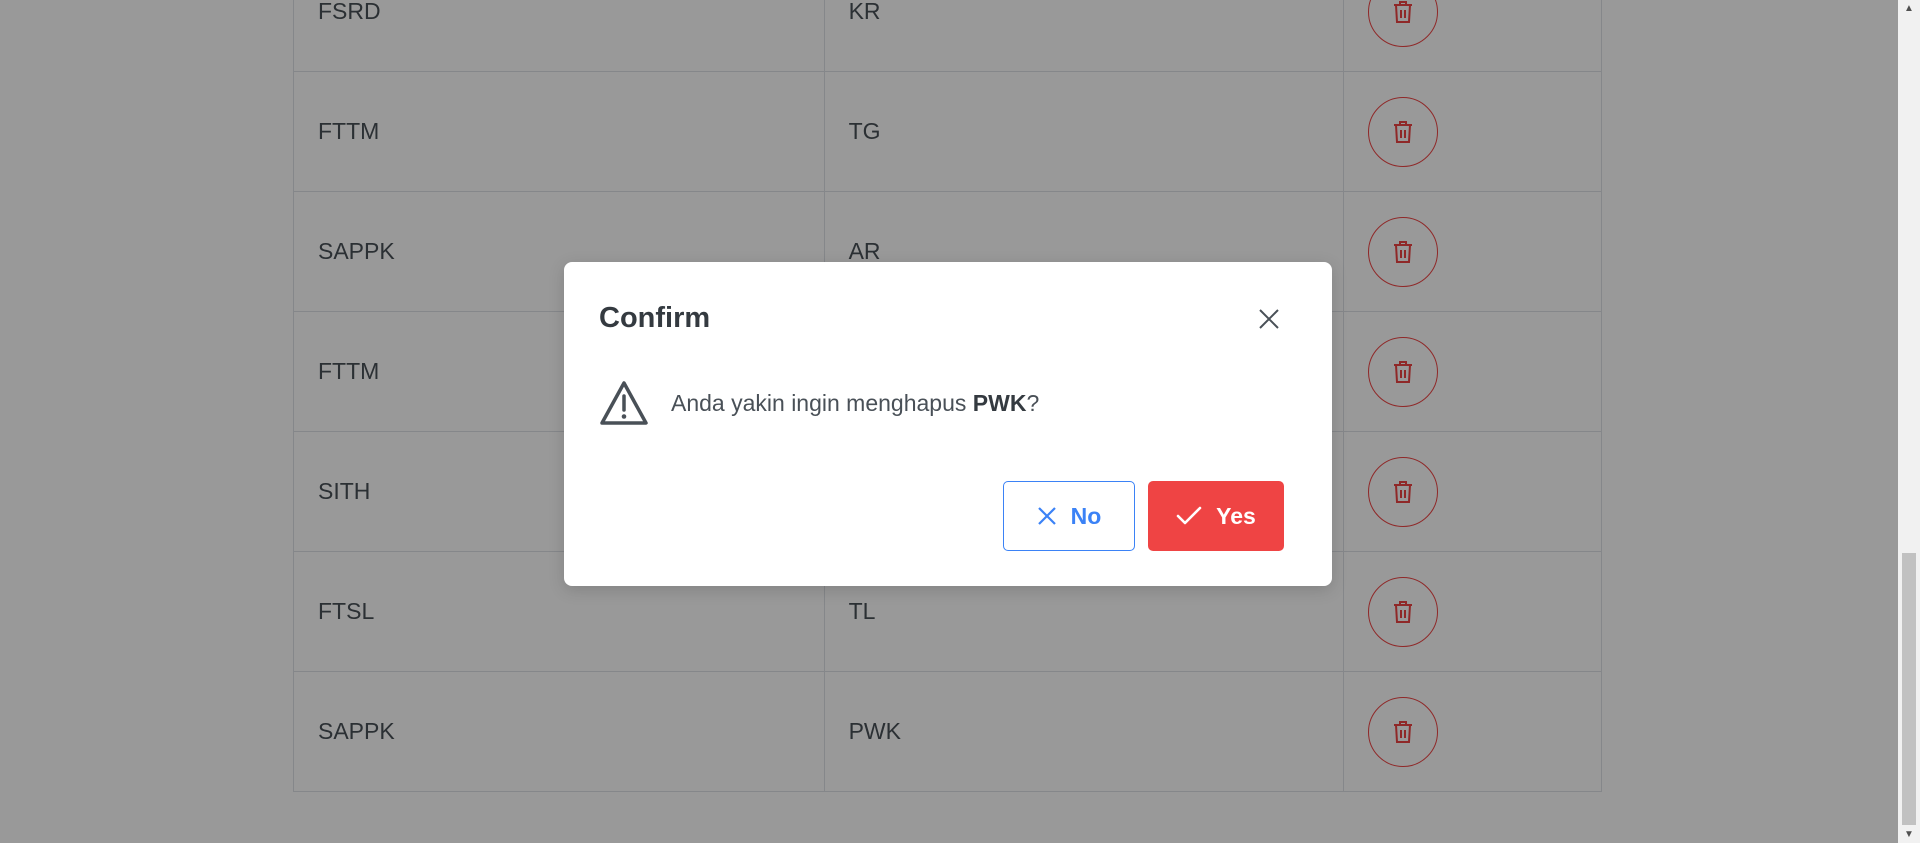 The width and height of the screenshot is (1920, 843). I want to click on scrollbar-thumb, so click(1909, 689).